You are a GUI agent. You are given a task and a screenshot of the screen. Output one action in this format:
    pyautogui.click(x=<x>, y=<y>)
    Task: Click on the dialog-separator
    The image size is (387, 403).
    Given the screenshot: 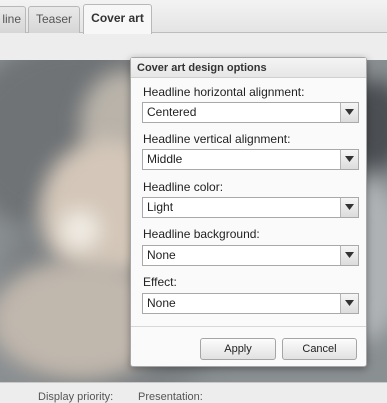 What is the action you would take?
    pyautogui.click(x=248, y=326)
    